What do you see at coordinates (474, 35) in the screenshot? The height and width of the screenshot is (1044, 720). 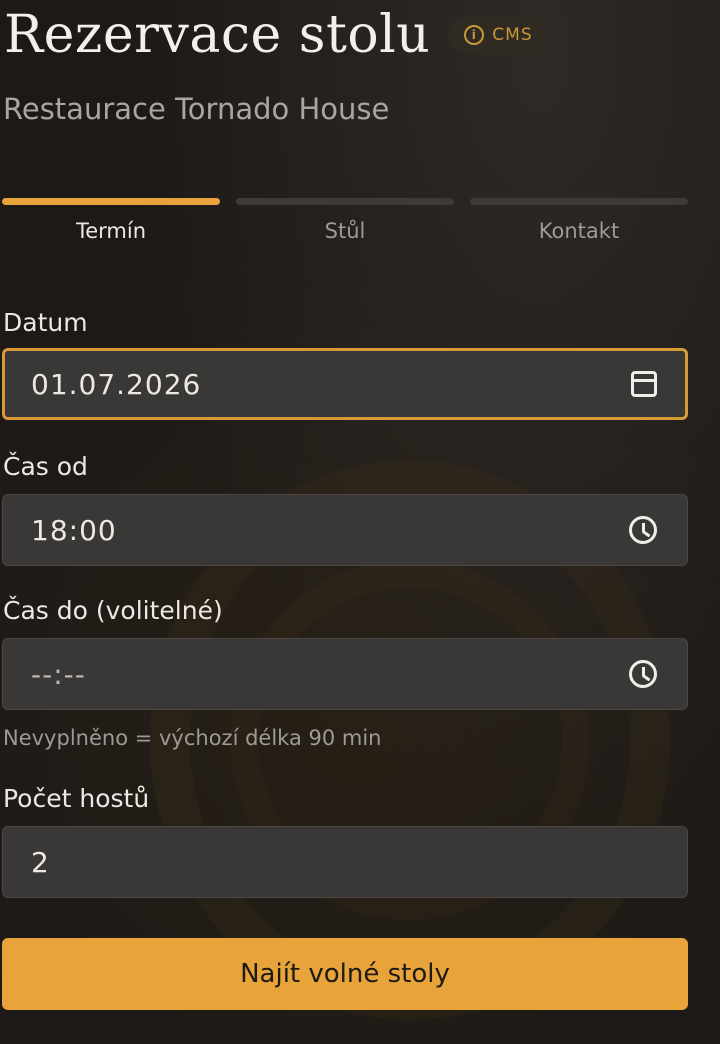 I see `info-icon: i` at bounding box center [474, 35].